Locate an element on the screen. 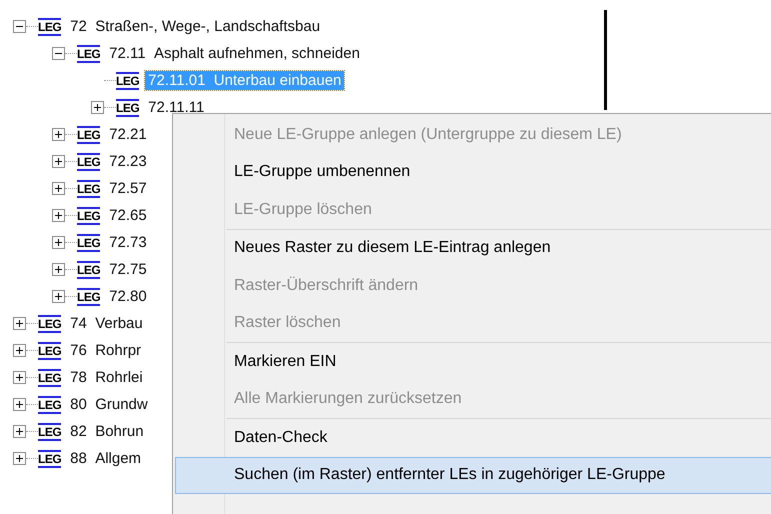  tree-item: 78 Rohrlei is located at coordinates (106, 377).